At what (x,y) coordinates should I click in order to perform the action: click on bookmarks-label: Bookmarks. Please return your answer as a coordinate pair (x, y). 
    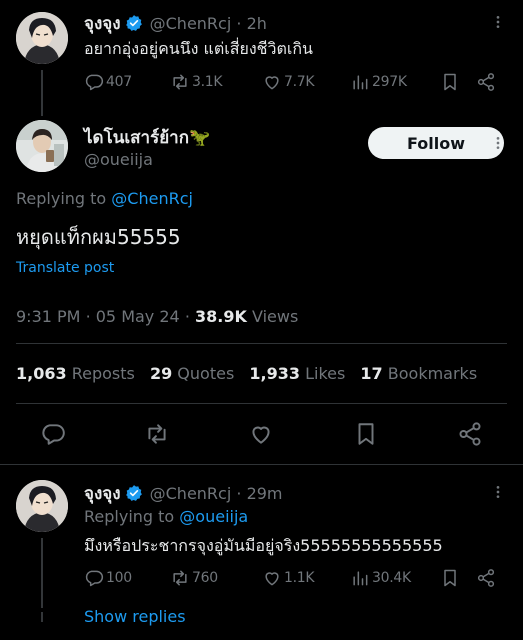
    Looking at the image, I should click on (432, 373).